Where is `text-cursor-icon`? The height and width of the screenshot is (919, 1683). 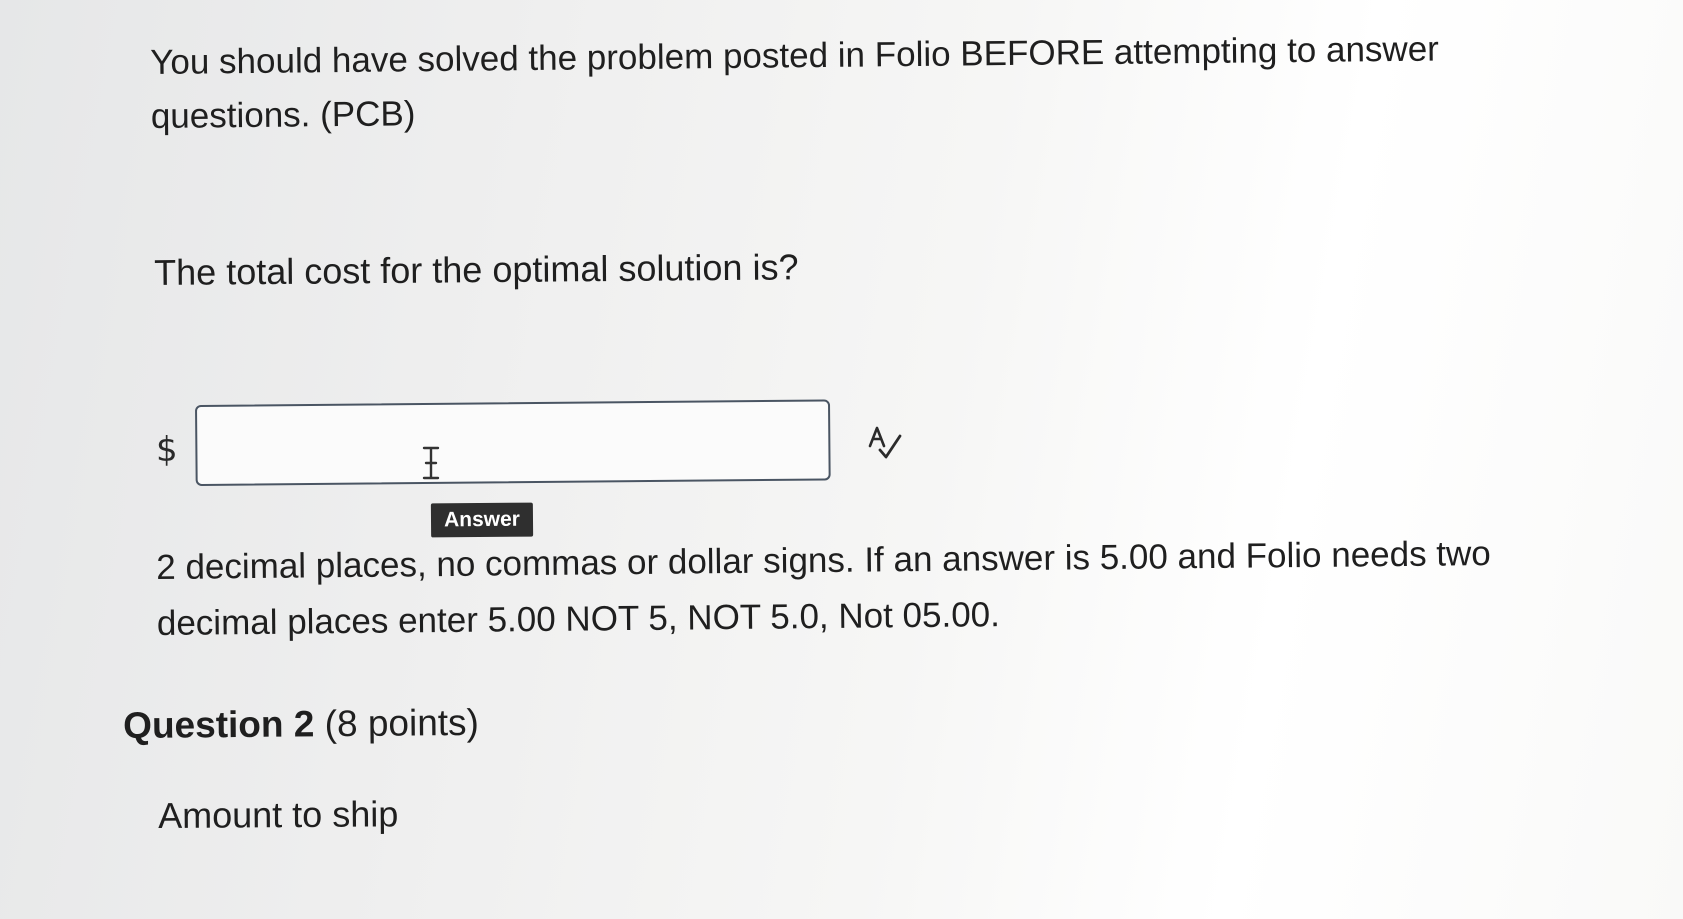 text-cursor-icon is located at coordinates (431, 463).